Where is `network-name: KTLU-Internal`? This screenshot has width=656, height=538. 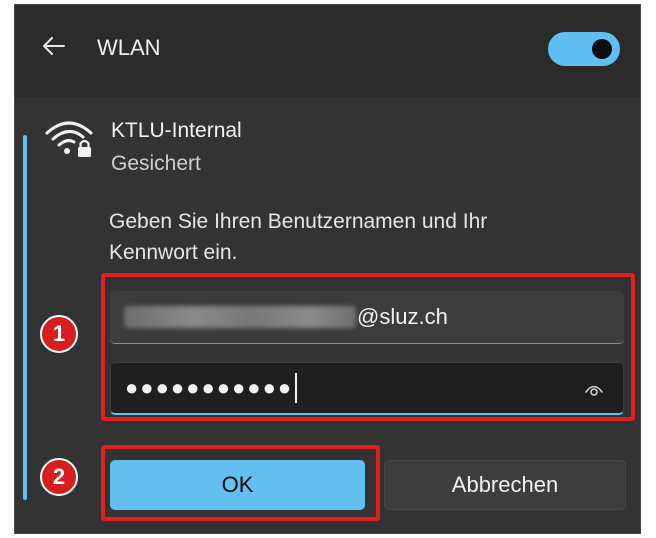
network-name: KTLU-Internal is located at coordinates (176, 130).